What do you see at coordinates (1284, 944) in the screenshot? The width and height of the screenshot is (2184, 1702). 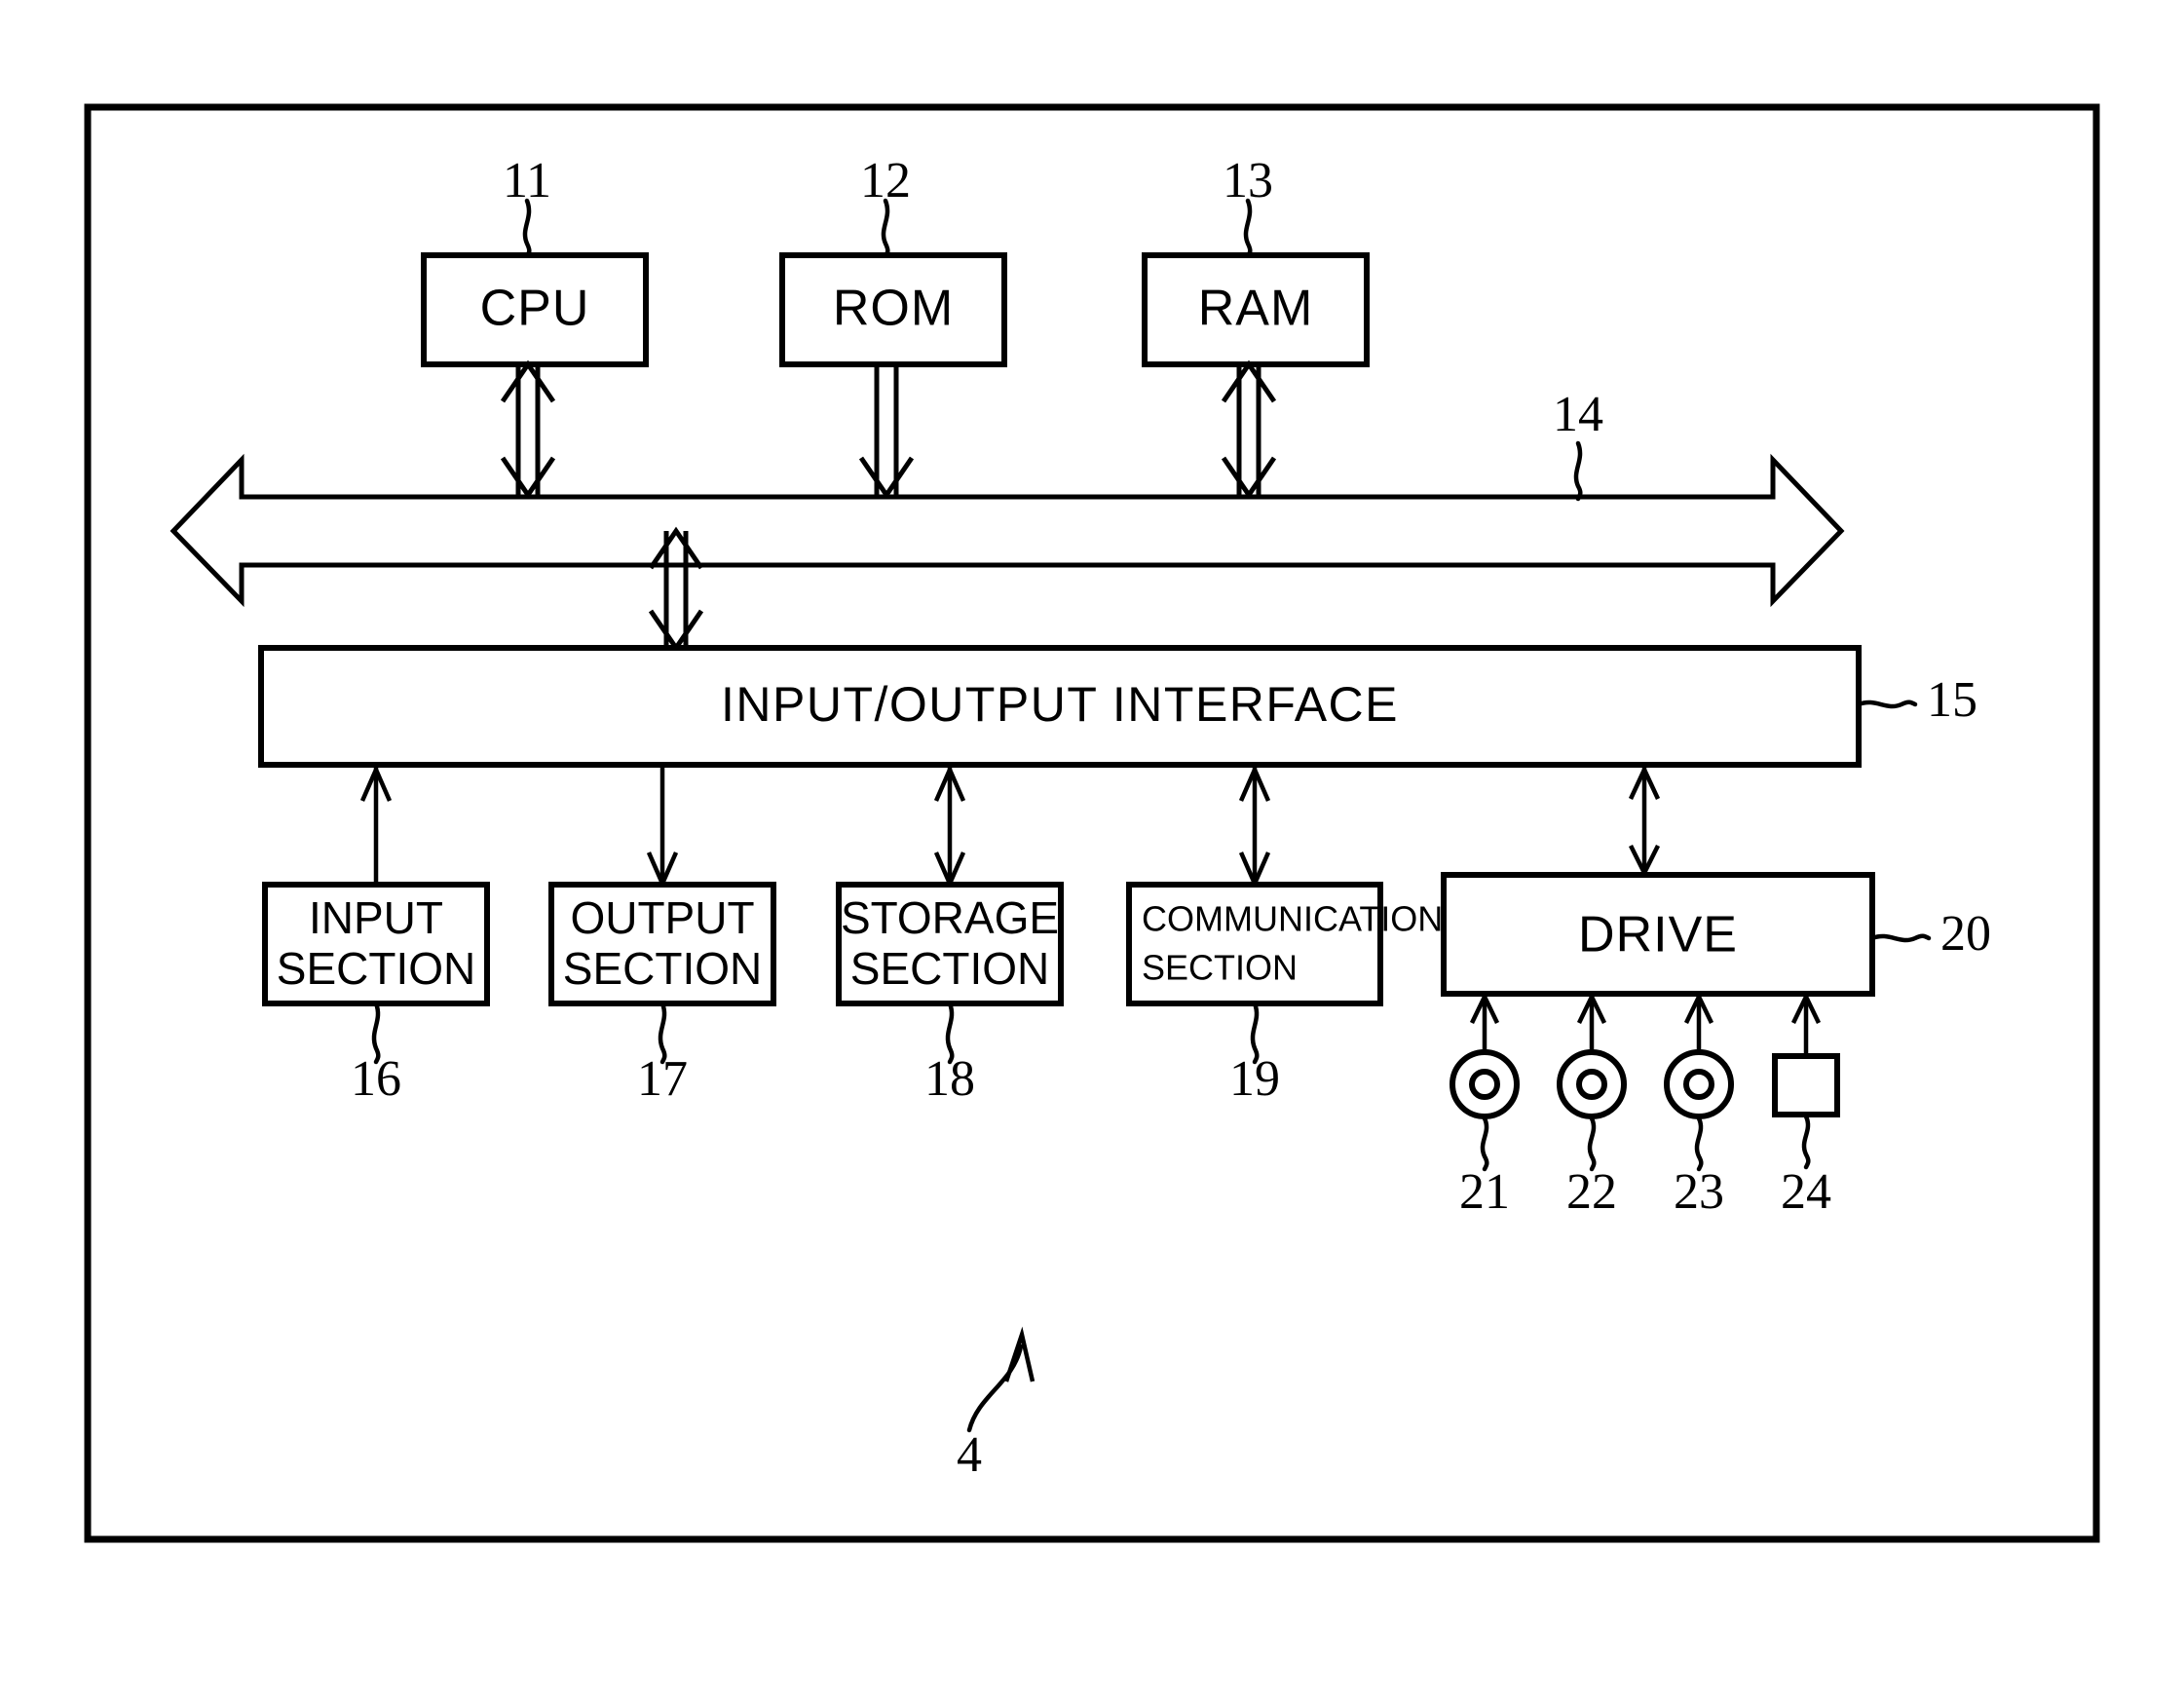 I see `block-communication-section: COMMUNICATION SECTION` at bounding box center [1284, 944].